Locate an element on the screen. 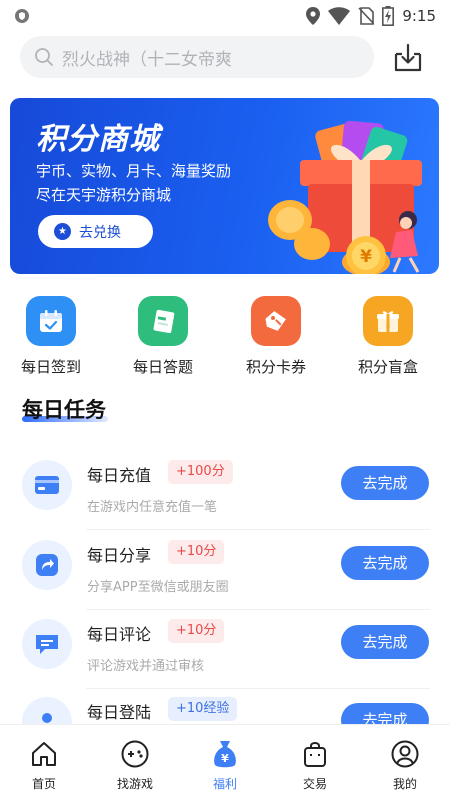 The width and height of the screenshot is (450, 800). banner-title: 积分商城 is located at coordinates (98, 139).